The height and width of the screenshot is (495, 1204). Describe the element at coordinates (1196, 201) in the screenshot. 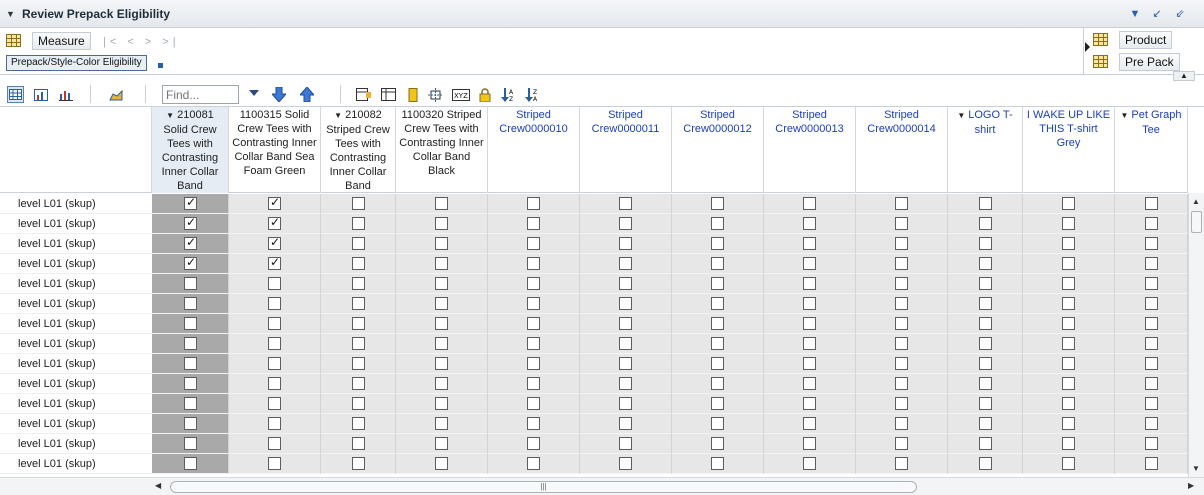

I see `scroll-up-icon: ▲` at that location.